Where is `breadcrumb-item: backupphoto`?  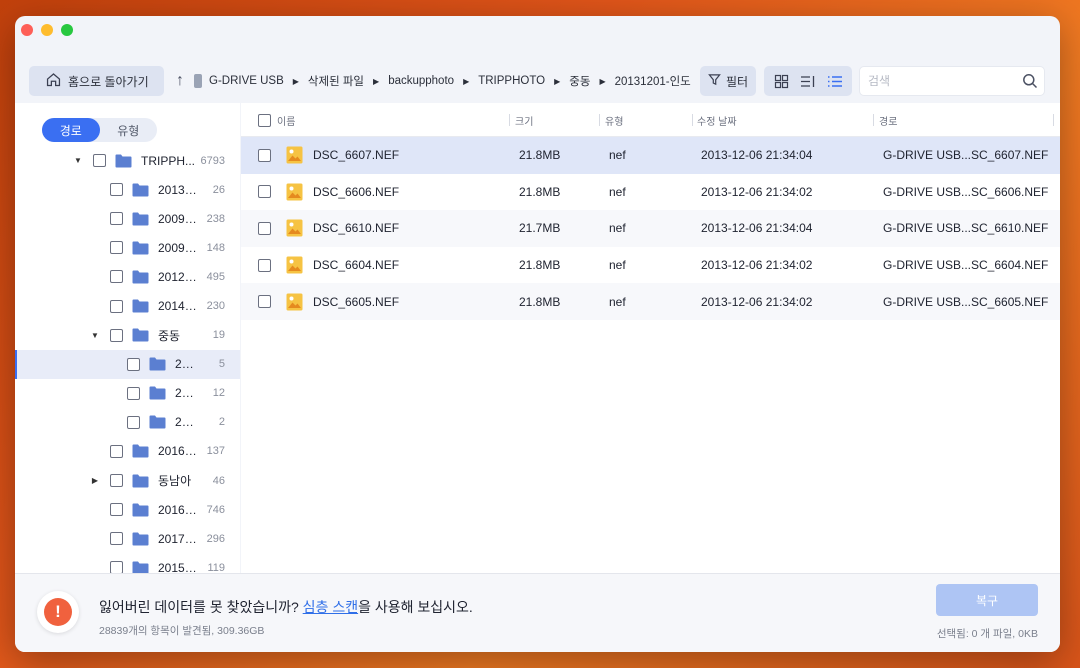
breadcrumb-item: backupphoto is located at coordinates (421, 81).